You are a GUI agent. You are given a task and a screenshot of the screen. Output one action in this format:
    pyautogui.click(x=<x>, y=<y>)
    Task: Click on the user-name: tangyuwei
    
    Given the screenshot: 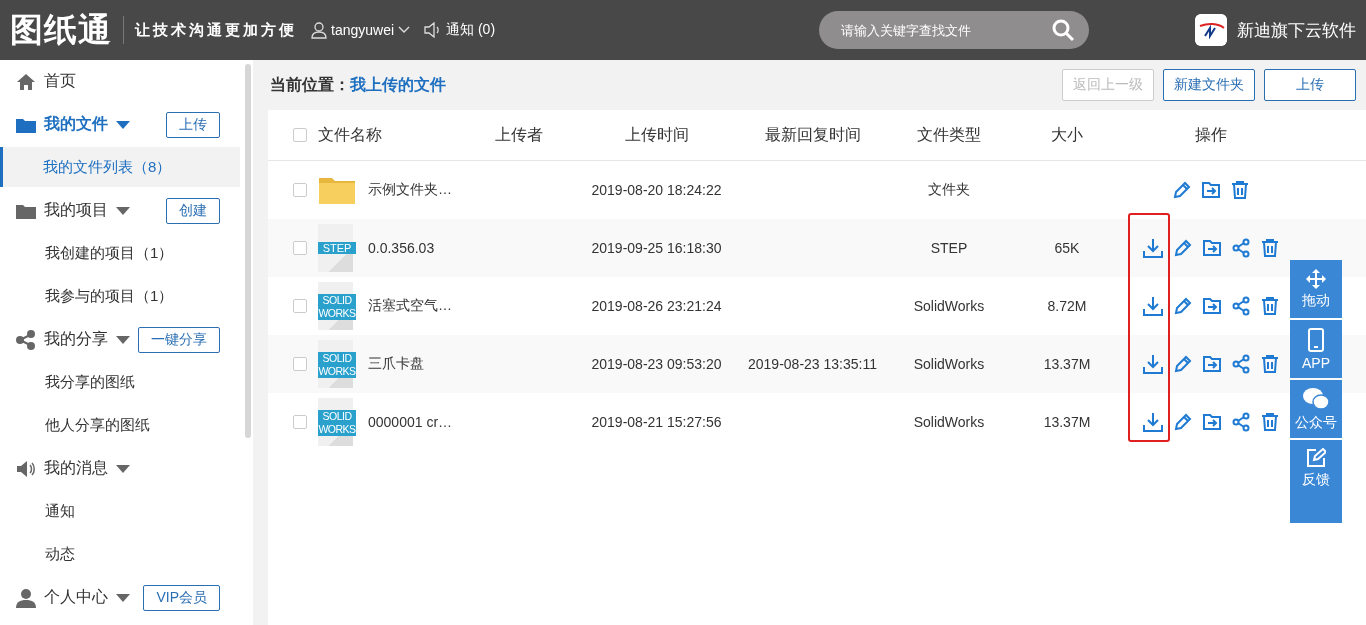 What is the action you would take?
    pyautogui.click(x=363, y=30)
    